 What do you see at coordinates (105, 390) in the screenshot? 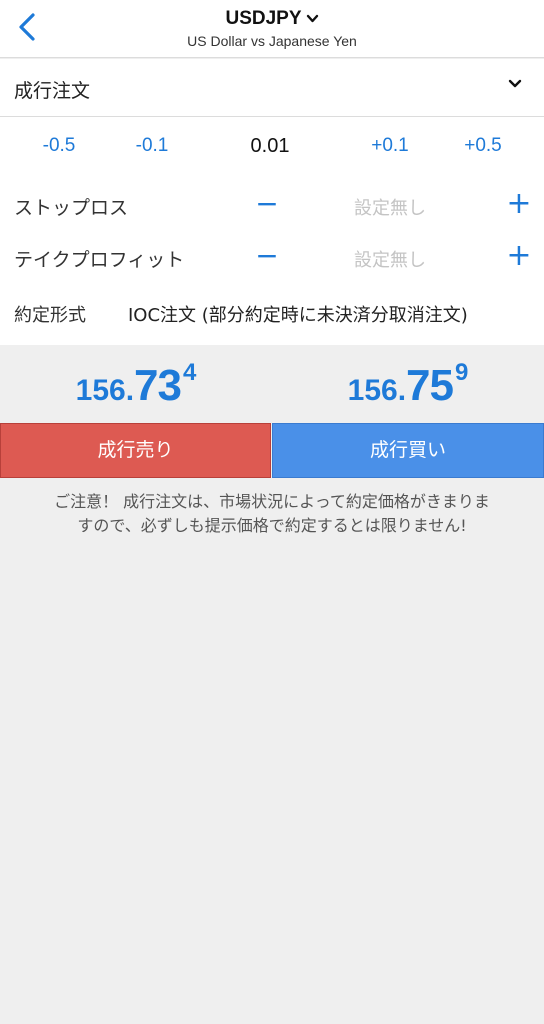
I see `bid-price-integer: 156.` at bounding box center [105, 390].